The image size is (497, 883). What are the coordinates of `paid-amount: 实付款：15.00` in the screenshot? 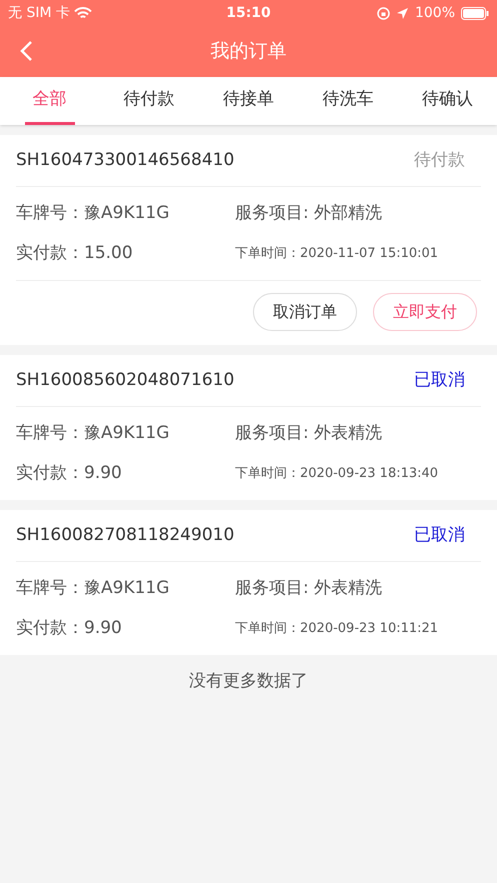 It's located at (75, 253).